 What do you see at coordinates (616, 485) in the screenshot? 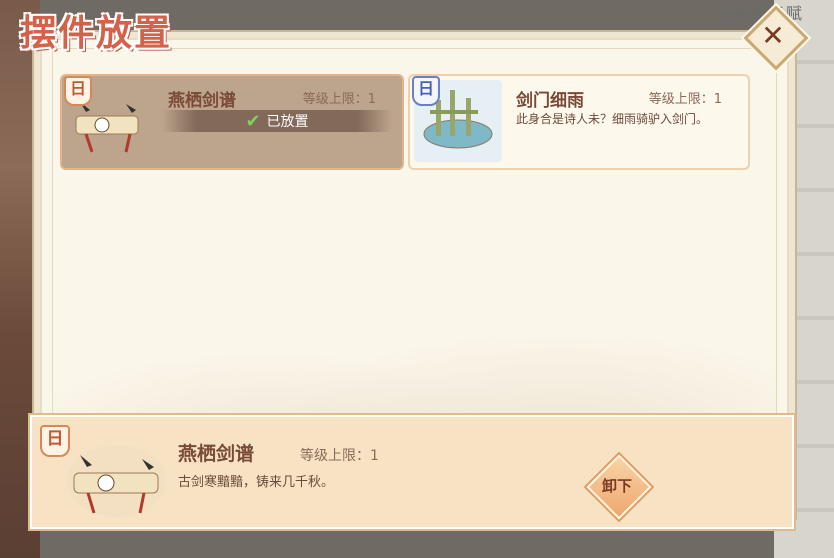
I see `unequip-label: 卸下` at bounding box center [616, 485].